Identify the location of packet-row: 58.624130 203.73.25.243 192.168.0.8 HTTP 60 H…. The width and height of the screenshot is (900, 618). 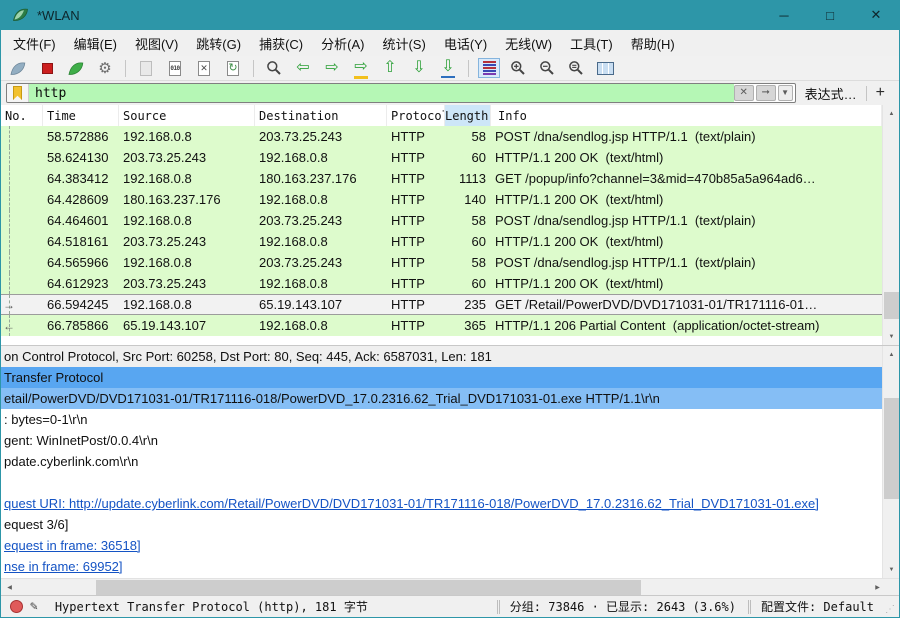
(441, 157).